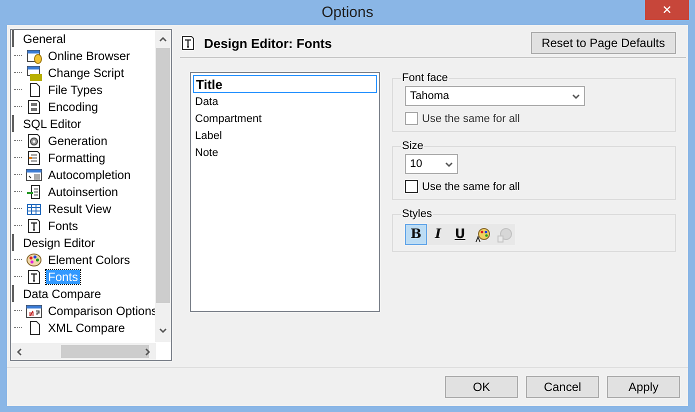  I want to click on close-button: ✕, so click(667, 10).